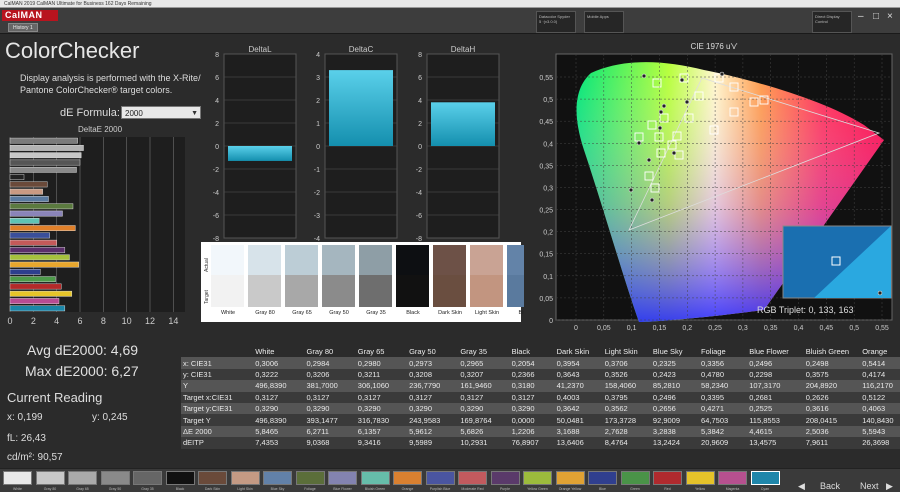 The width and height of the screenshot is (900, 492). I want to click on cie-y-tick: 0,15, so click(546, 255).